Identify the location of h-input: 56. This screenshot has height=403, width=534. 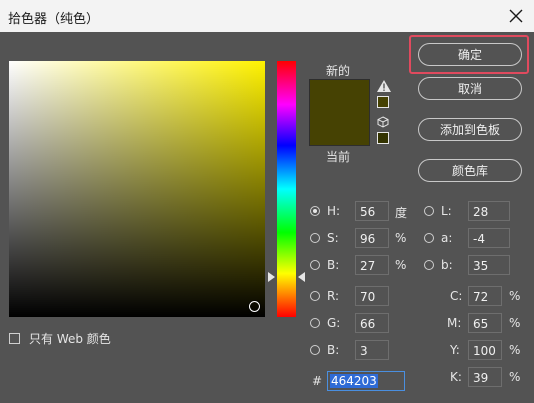
(372, 211).